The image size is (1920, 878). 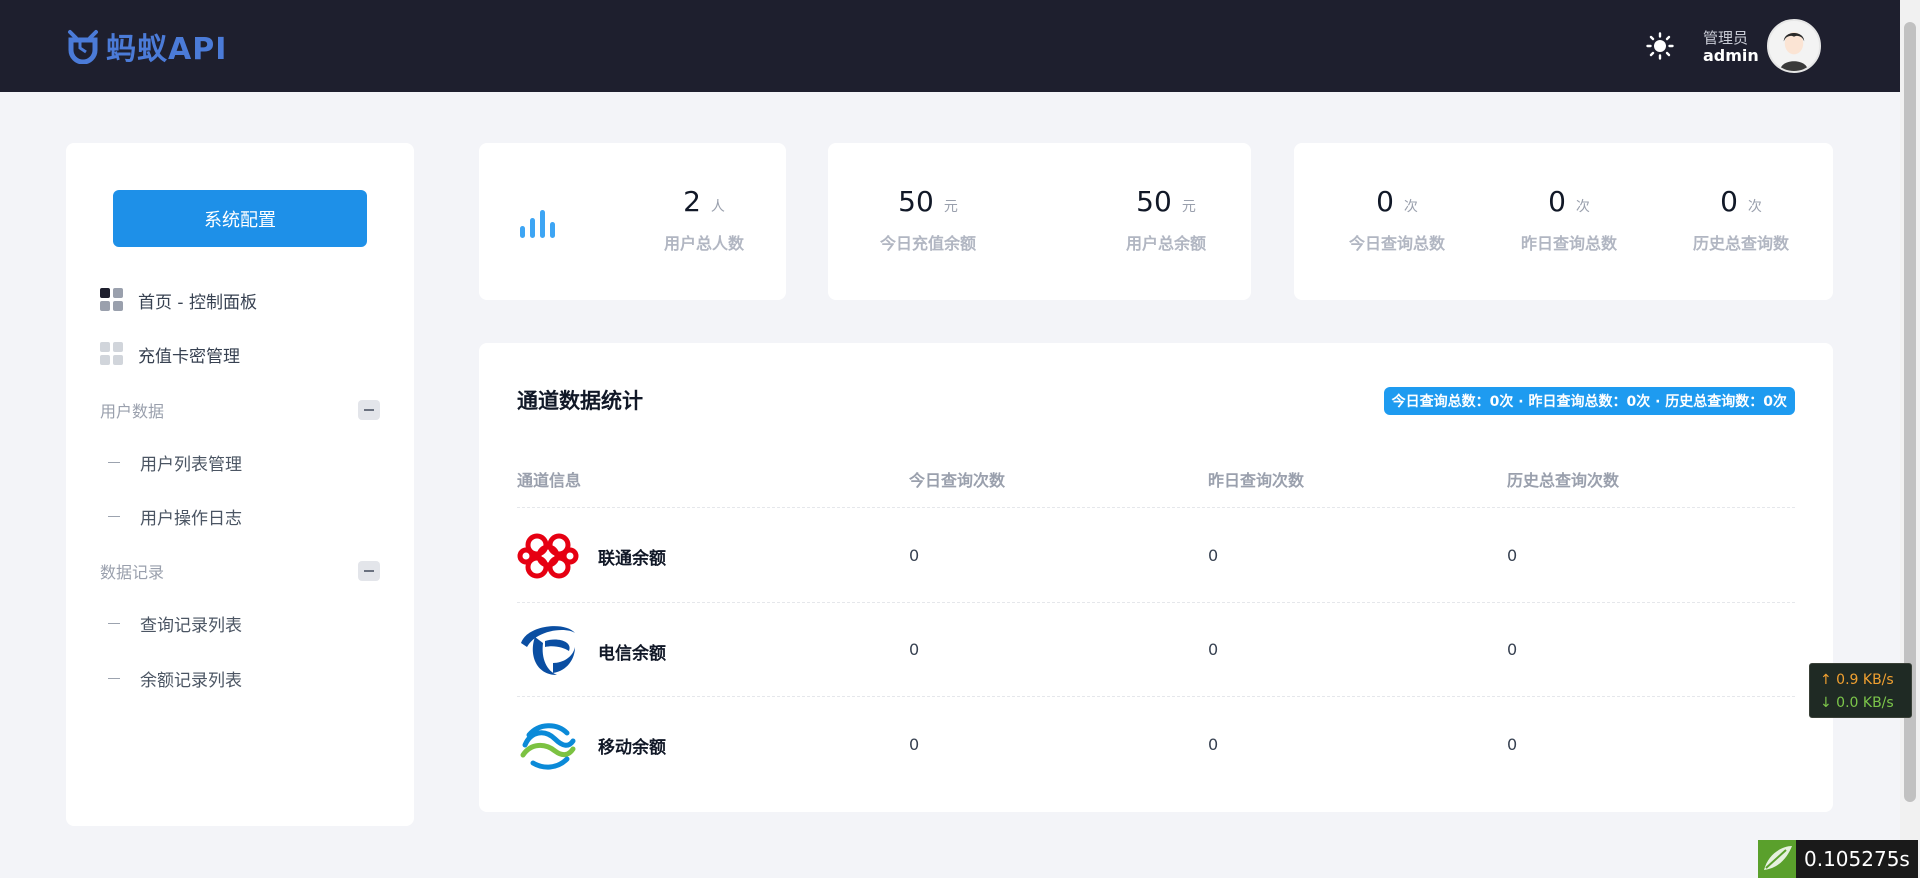 I want to click on table-row-name: 联通余额, so click(x=632, y=559).